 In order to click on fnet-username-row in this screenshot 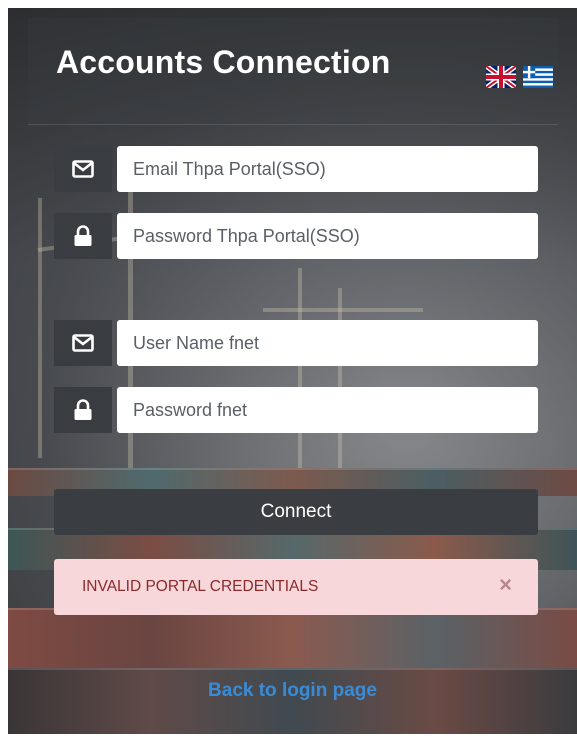, I will do `click(296, 343)`.